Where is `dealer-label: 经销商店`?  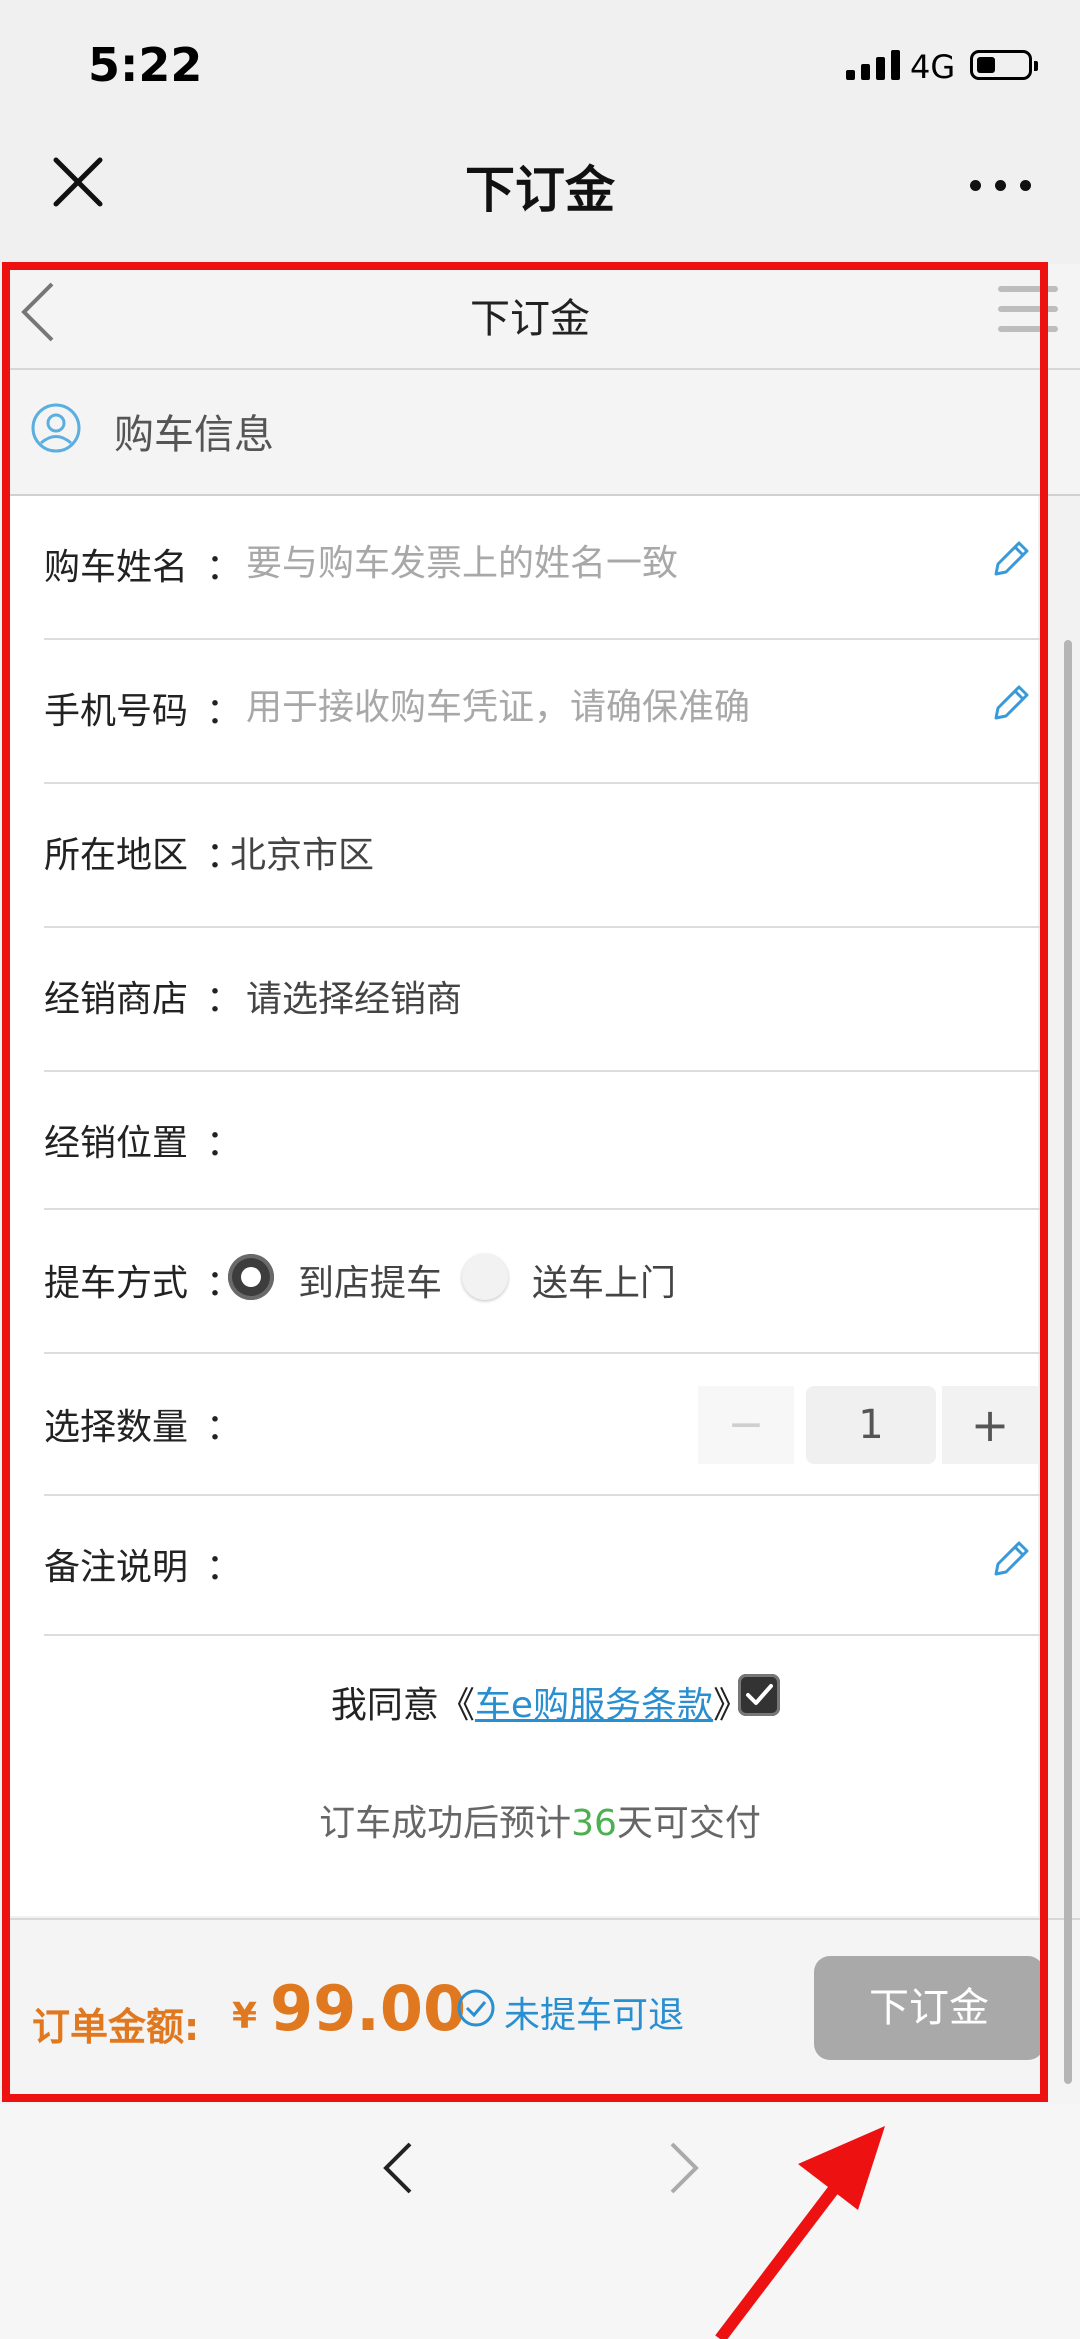
dealer-label: 经销商店 is located at coordinates (116, 999).